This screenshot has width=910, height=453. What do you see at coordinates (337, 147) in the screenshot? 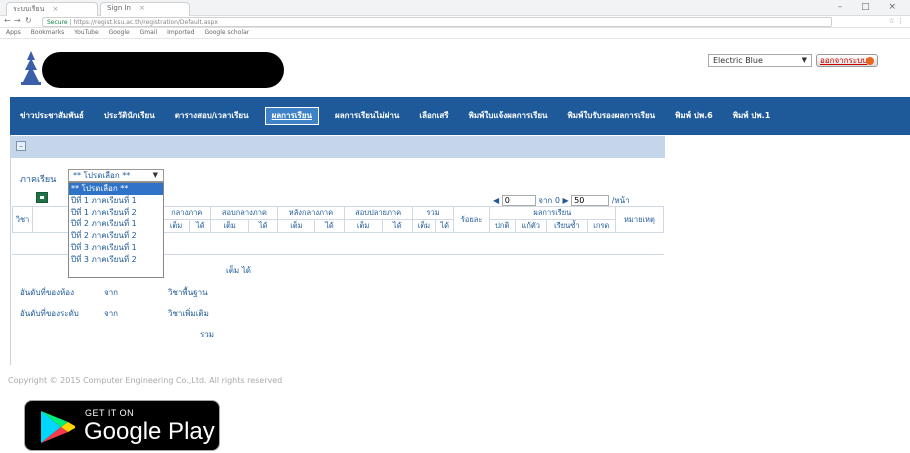
I see `panel-header` at bounding box center [337, 147].